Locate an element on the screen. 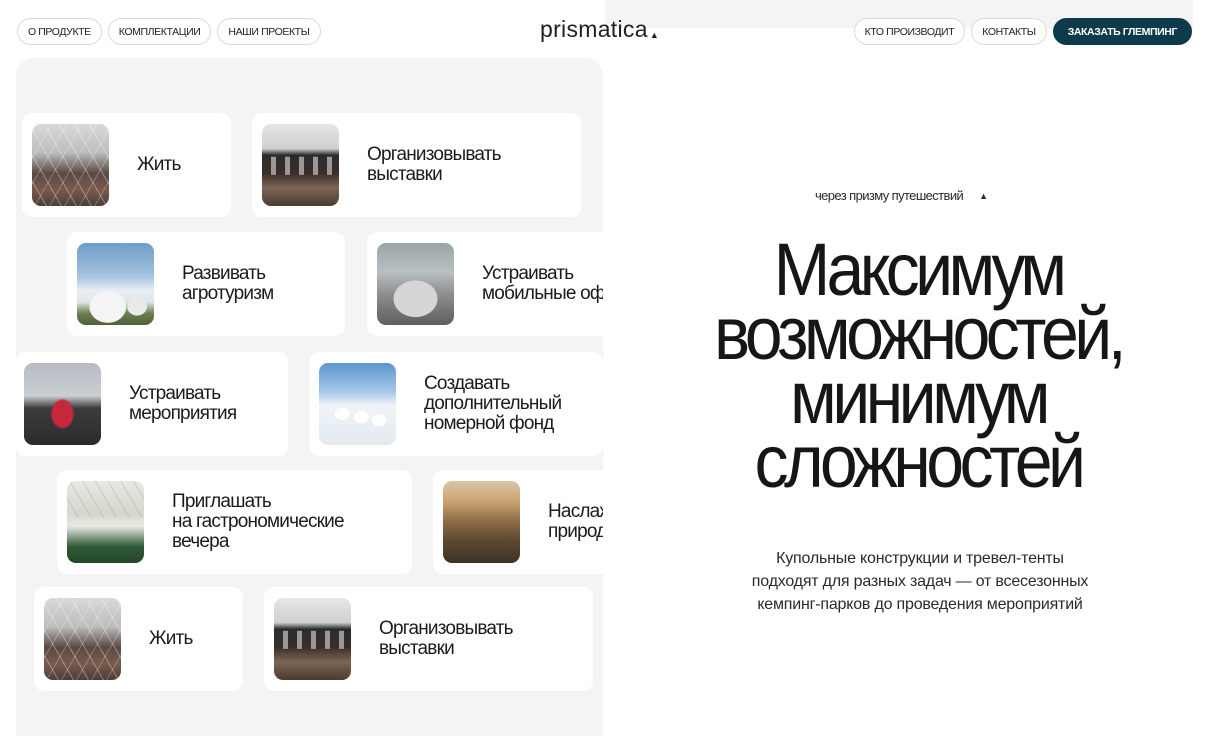 Image resolution: width=1212 pixels, height=736 pixels. logo-text: prismatica is located at coordinates (594, 29).